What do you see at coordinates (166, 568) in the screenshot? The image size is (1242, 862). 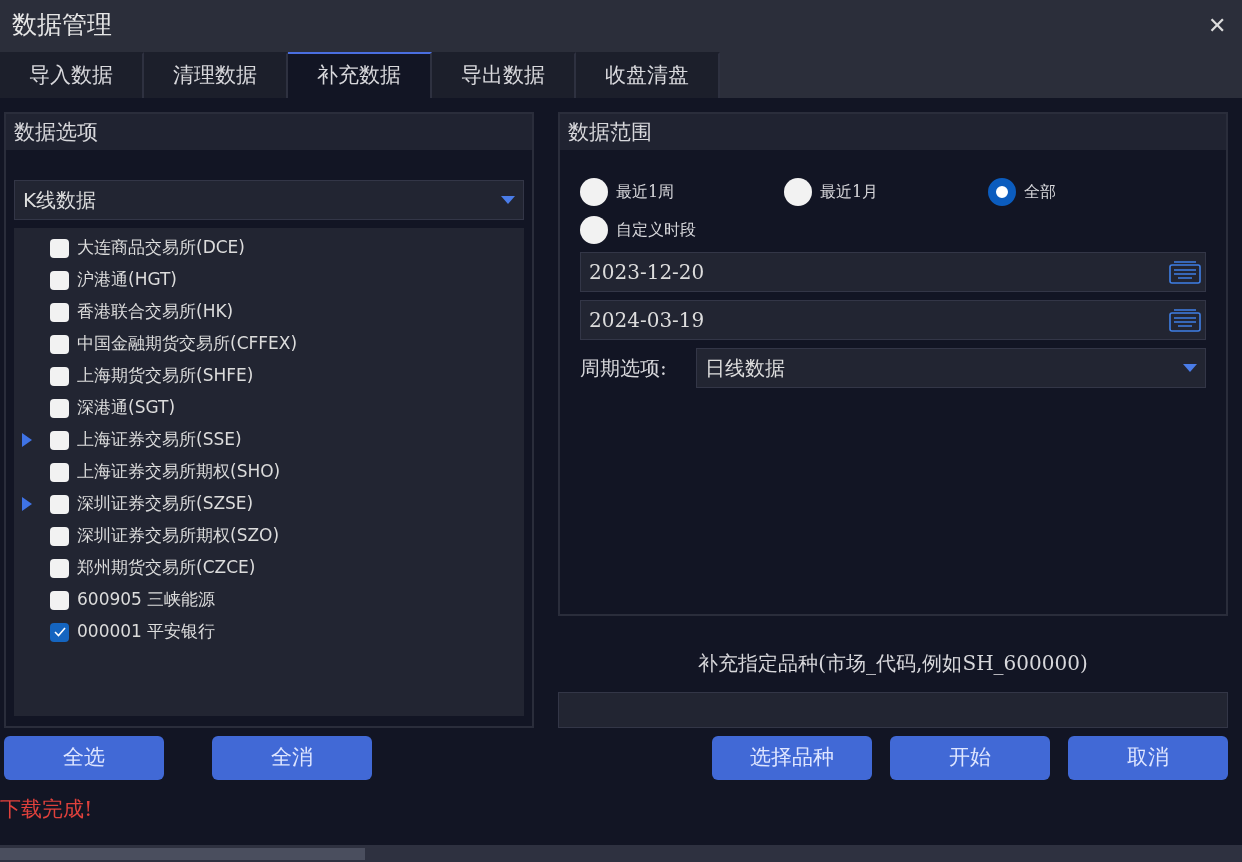 I see `tree-item-label: 郑州期货交易所(CZCE)` at bounding box center [166, 568].